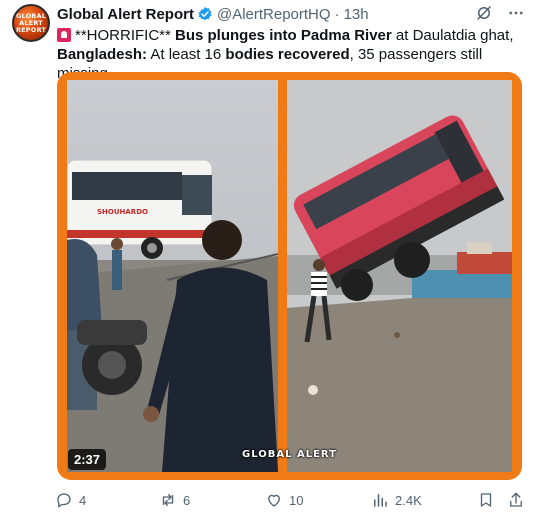 The height and width of the screenshot is (516, 537). I want to click on tweet-text-part5: At least 16, so click(186, 54).